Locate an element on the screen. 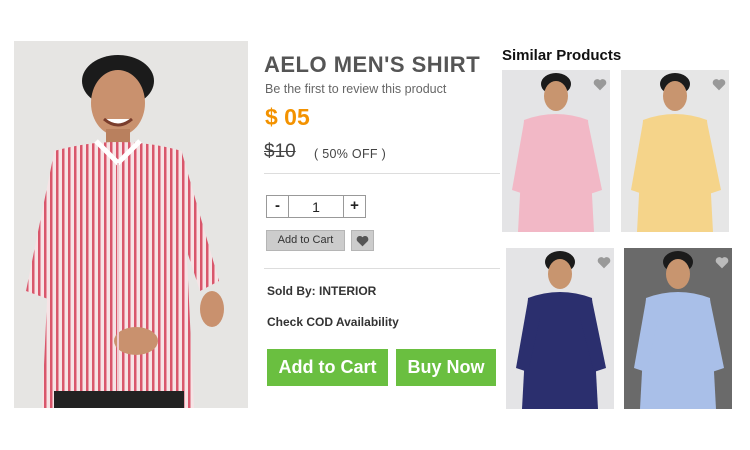 The image size is (750, 450). blue-striped-shirt-model-image is located at coordinates (678, 328).